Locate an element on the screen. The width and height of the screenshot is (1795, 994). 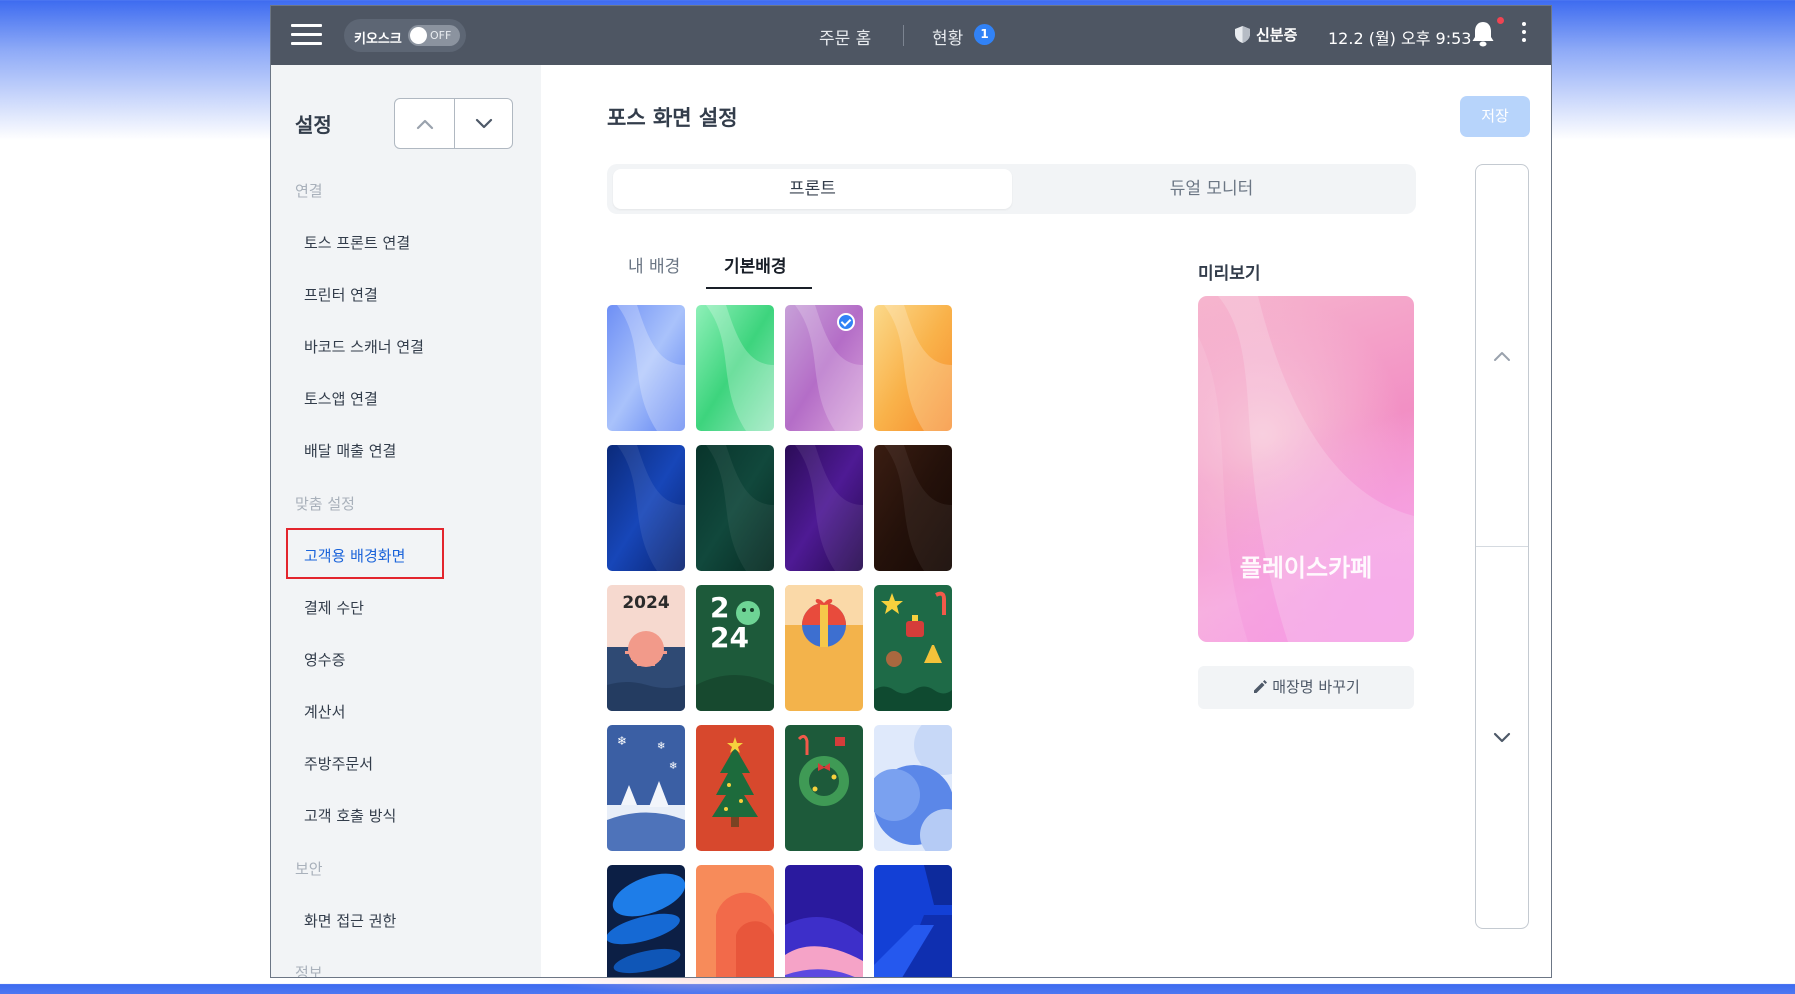
bg-thumb-2024-sunset: 2024 is located at coordinates (646, 648).